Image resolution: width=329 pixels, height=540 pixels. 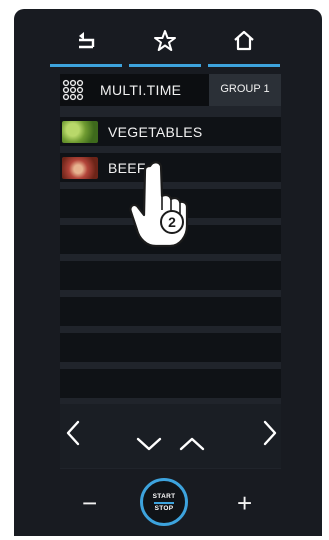 I want to click on home-button, so click(x=244, y=45).